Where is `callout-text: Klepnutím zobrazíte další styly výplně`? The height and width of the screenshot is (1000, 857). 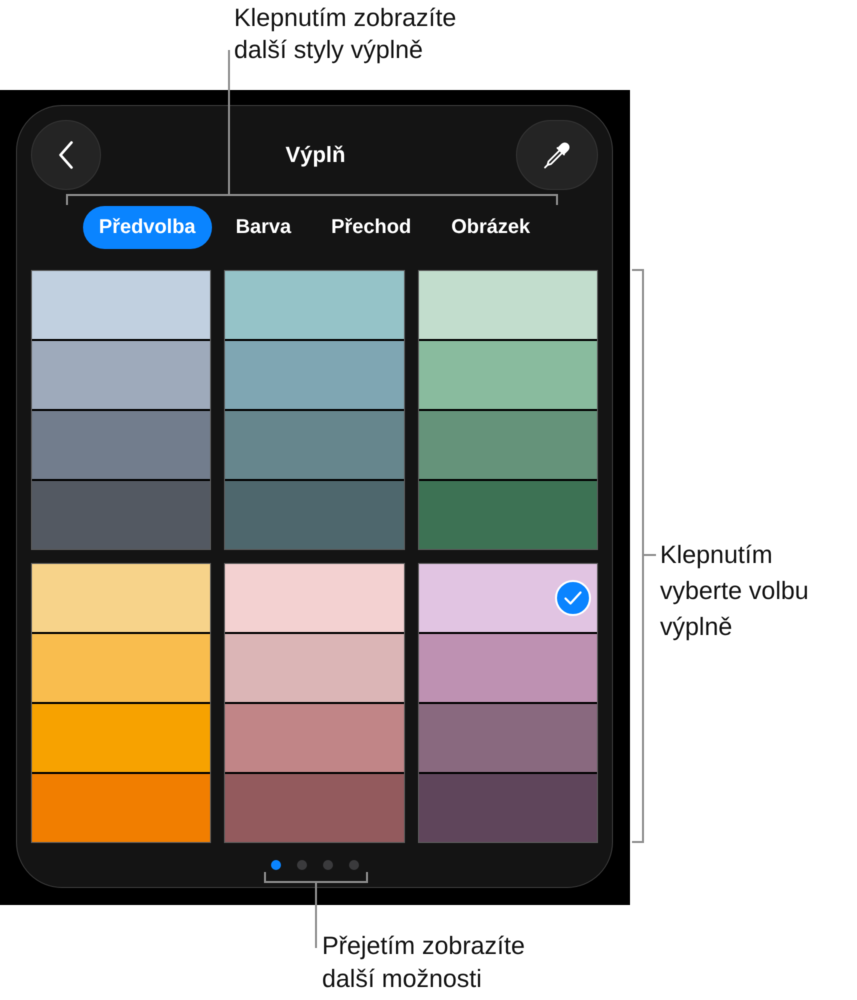 callout-text: Klepnutím zobrazíte další styly výplně is located at coordinates (345, 34).